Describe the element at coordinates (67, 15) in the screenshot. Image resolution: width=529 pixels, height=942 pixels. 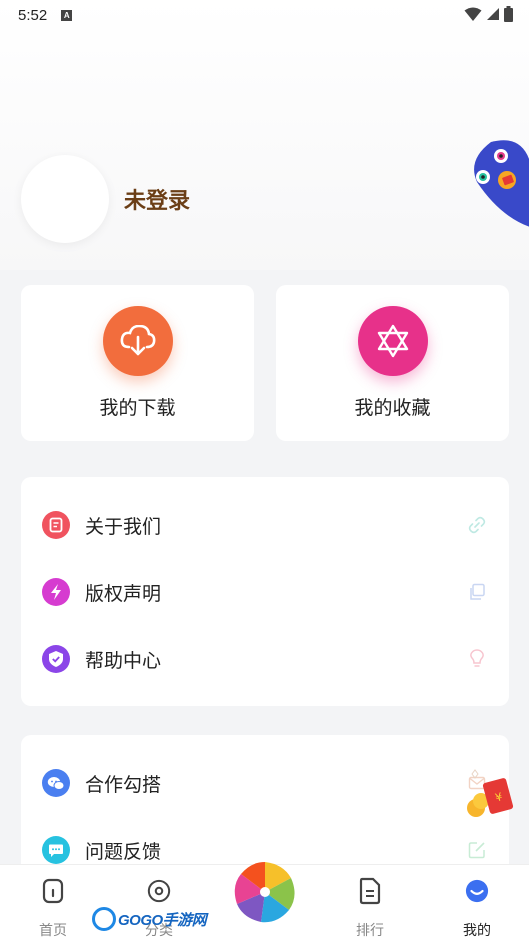
I see `notification-indicator: A` at that location.